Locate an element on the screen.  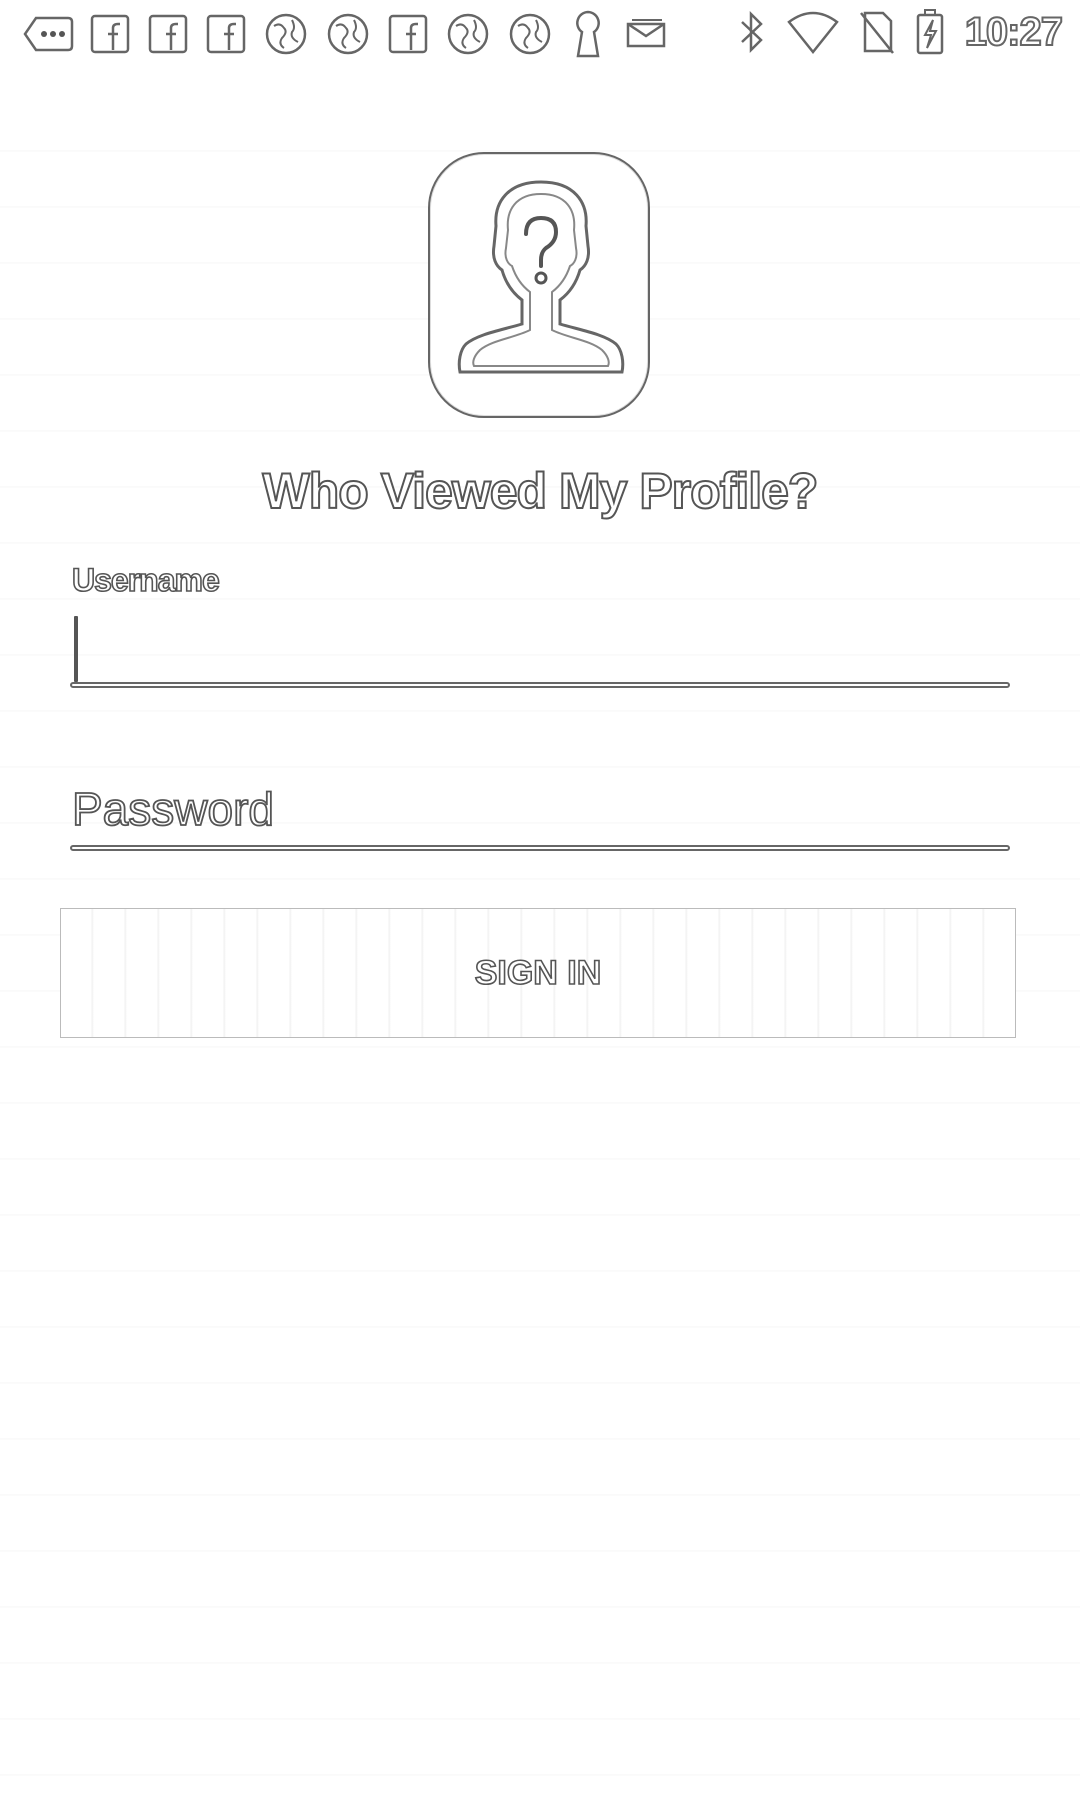
battery-charging-icon is located at coordinates (929, 32).